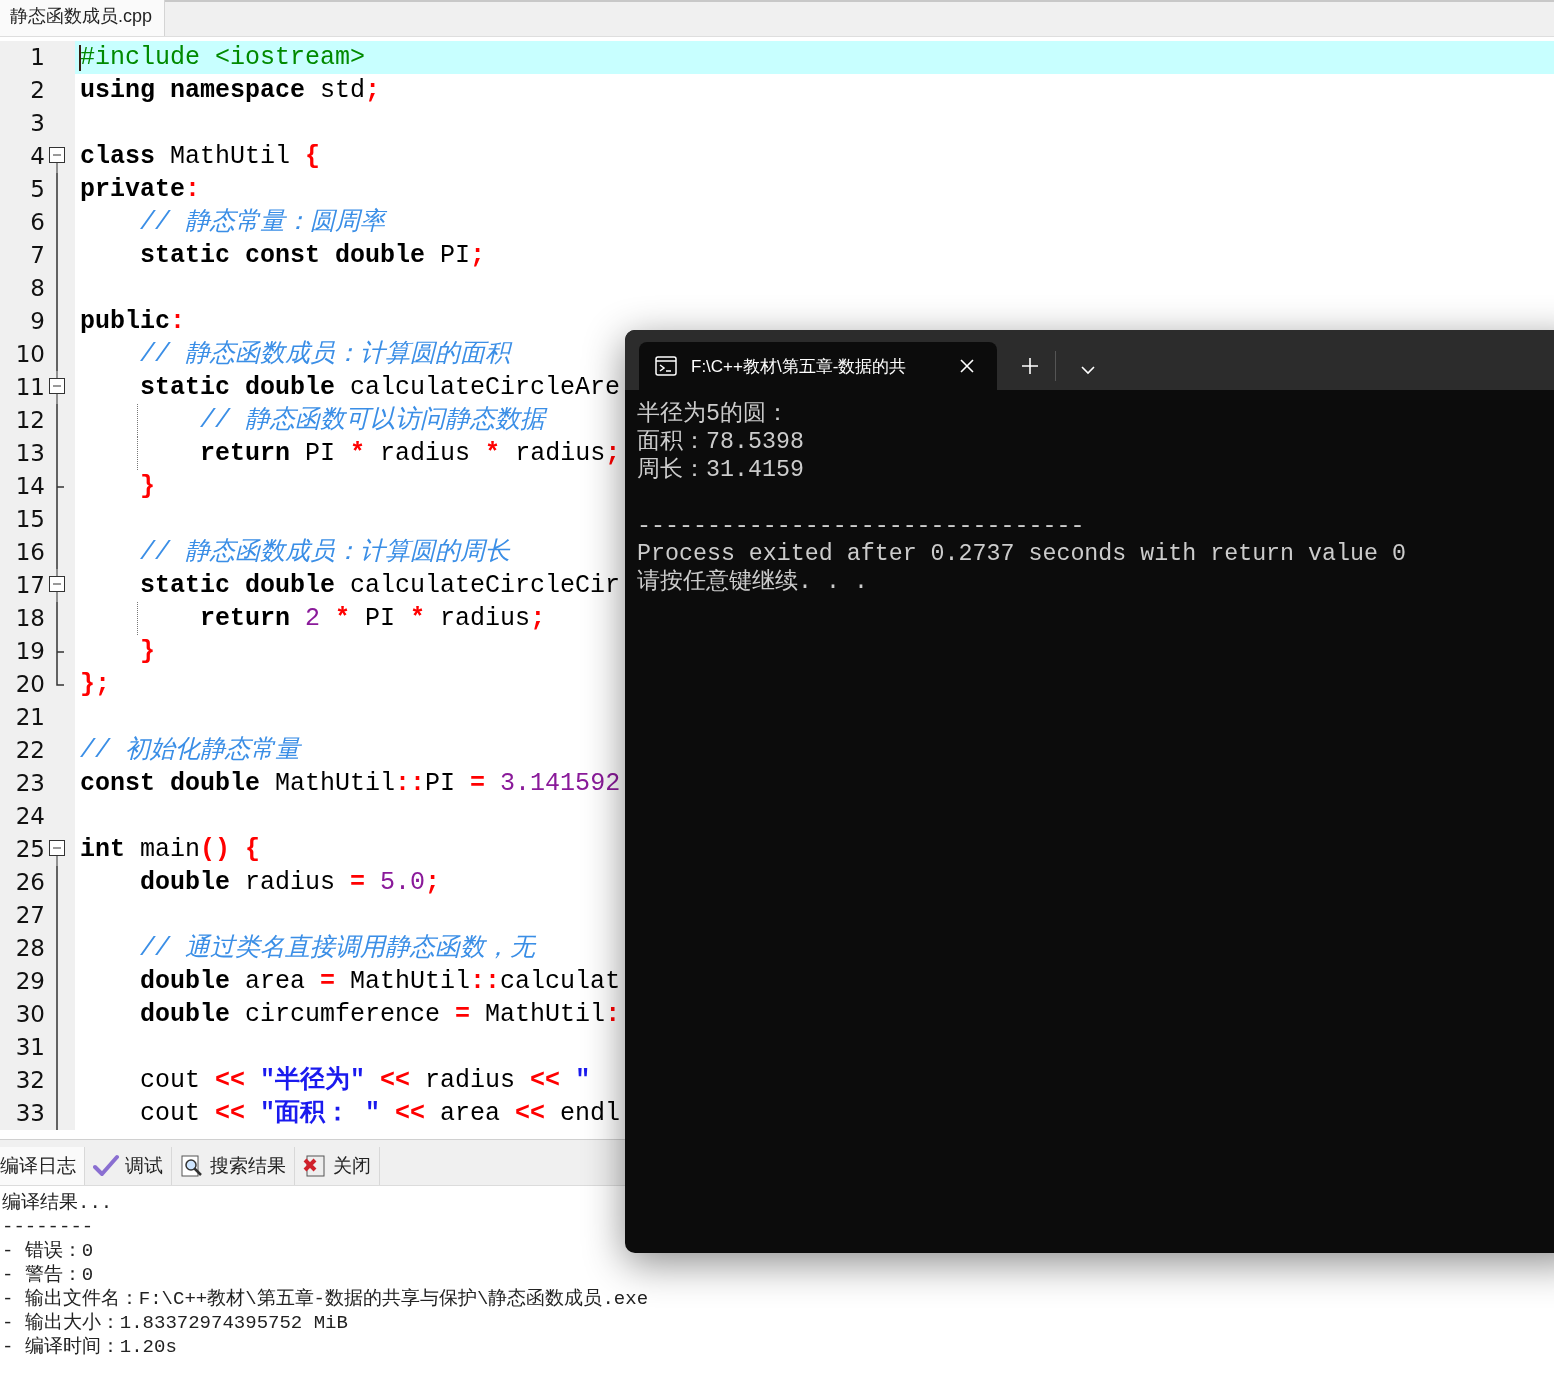  What do you see at coordinates (29, 684) in the screenshot?
I see `line-number: 20` at bounding box center [29, 684].